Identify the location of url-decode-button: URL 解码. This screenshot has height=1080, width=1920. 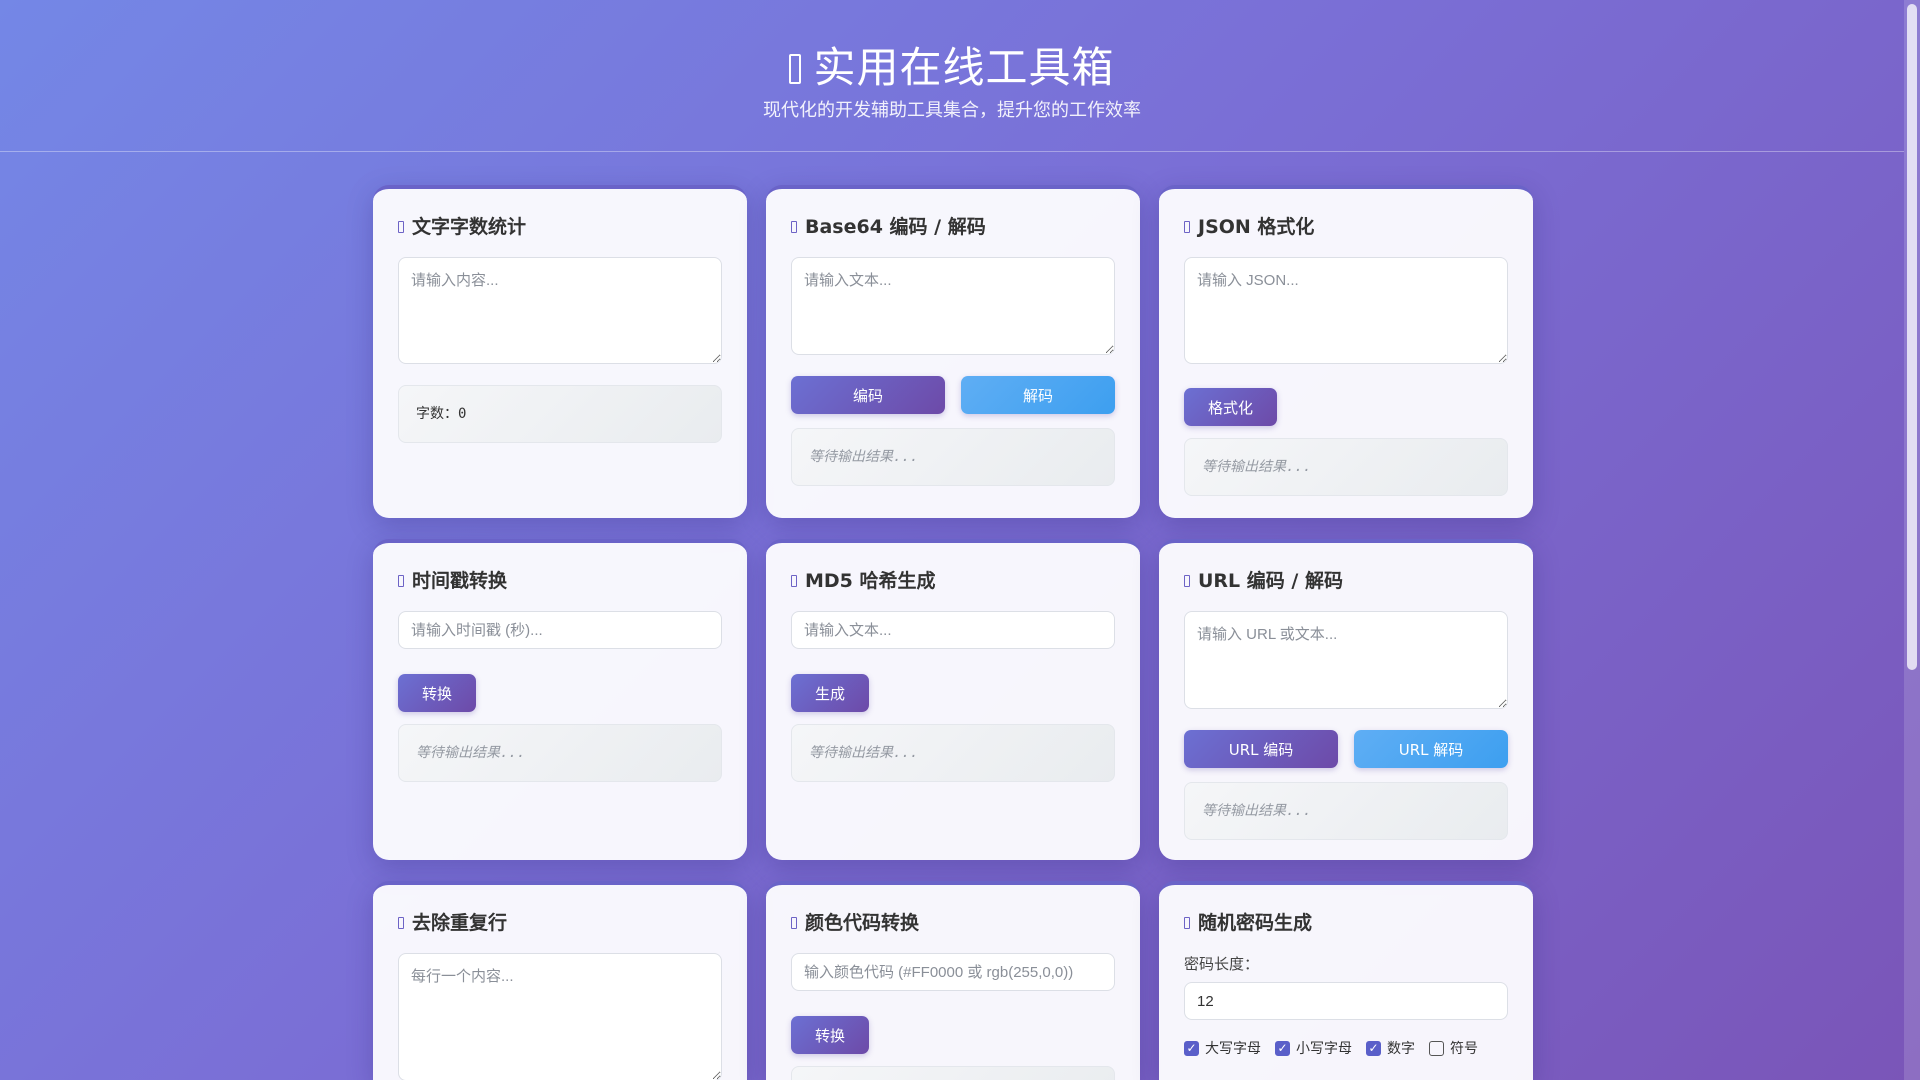
(1431, 749).